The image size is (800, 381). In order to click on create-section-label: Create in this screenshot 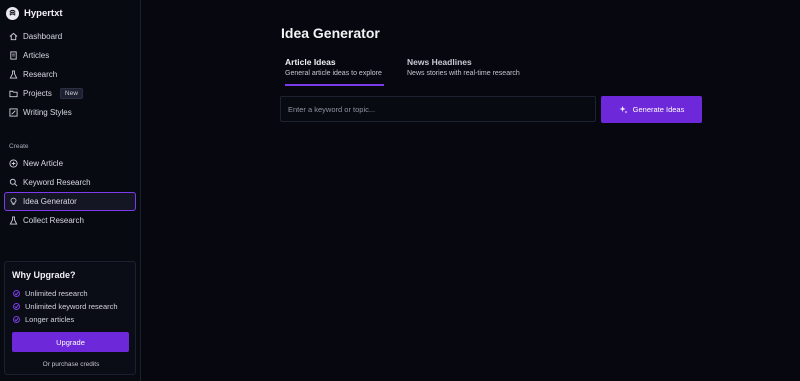, I will do `click(19, 146)`.